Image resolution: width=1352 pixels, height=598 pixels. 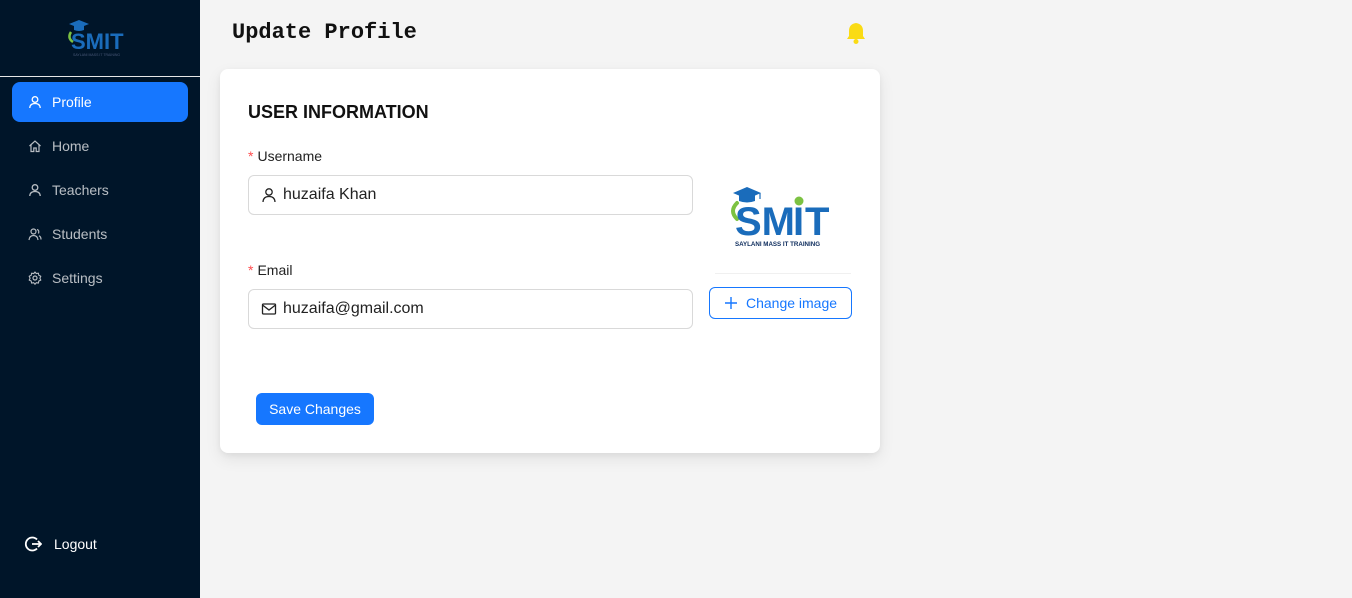 What do you see at coordinates (817, 222) in the screenshot?
I see `svg-text: T` at bounding box center [817, 222].